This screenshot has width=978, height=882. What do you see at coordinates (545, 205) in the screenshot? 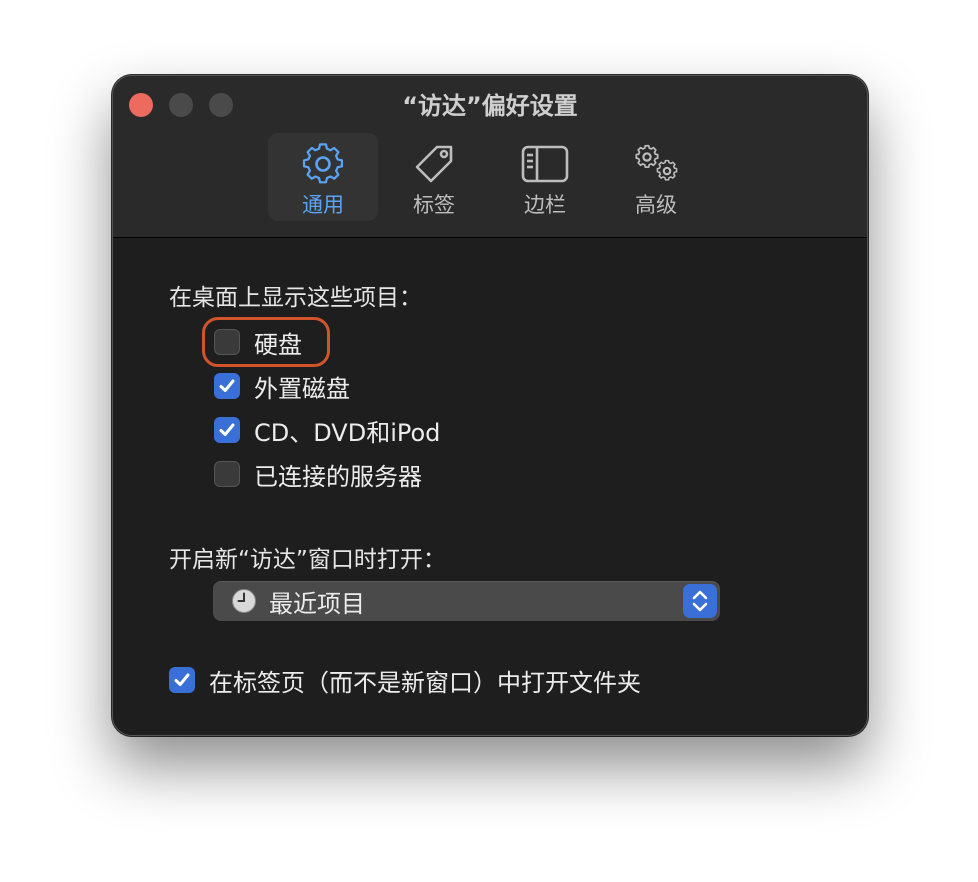
I see `tab-sidebar-label: 边栏` at bounding box center [545, 205].